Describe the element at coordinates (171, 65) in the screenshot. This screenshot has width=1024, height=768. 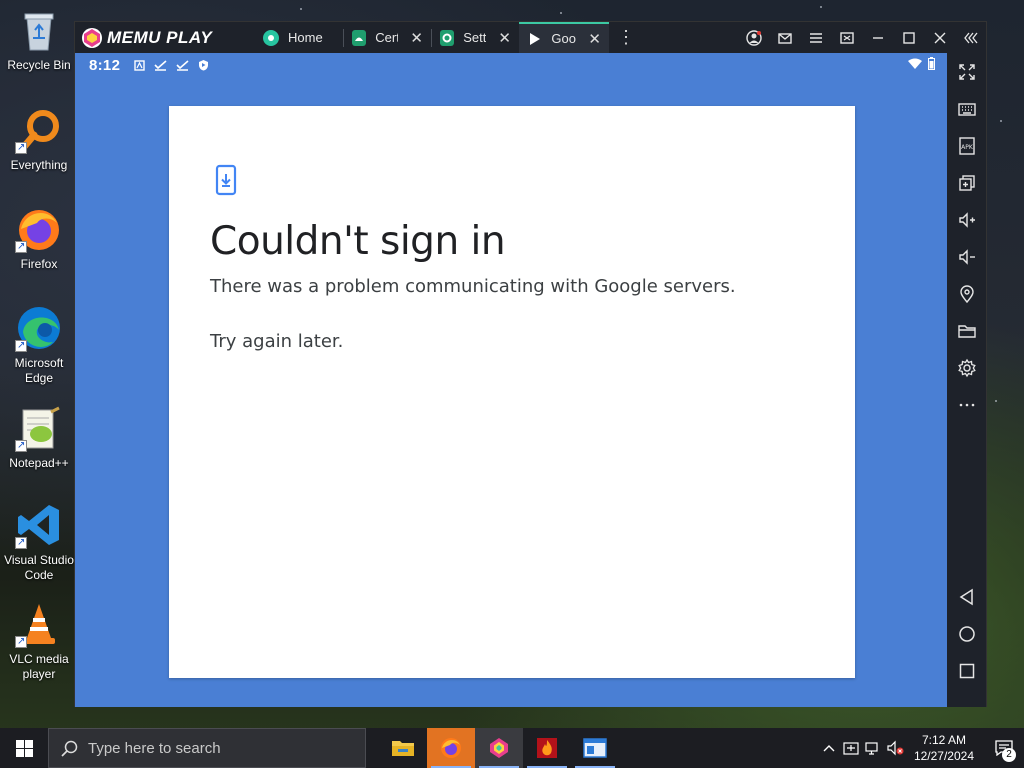
I see `notification-icons` at that location.